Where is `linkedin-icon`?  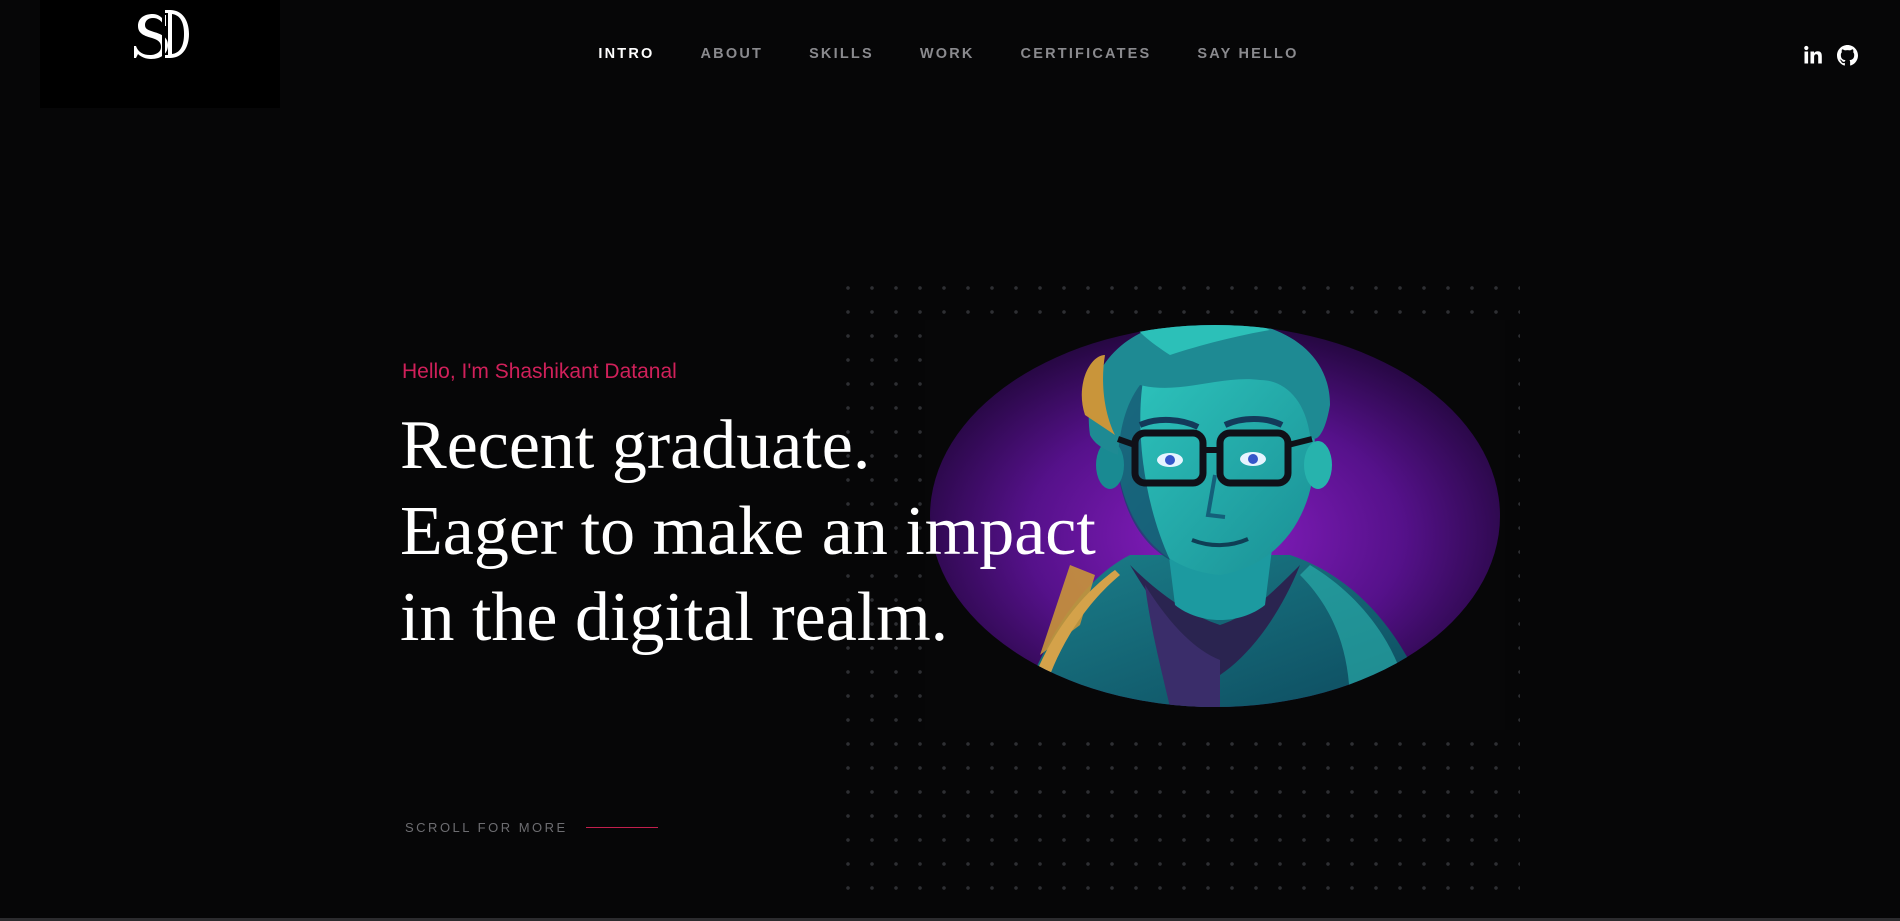 linkedin-icon is located at coordinates (1813, 54).